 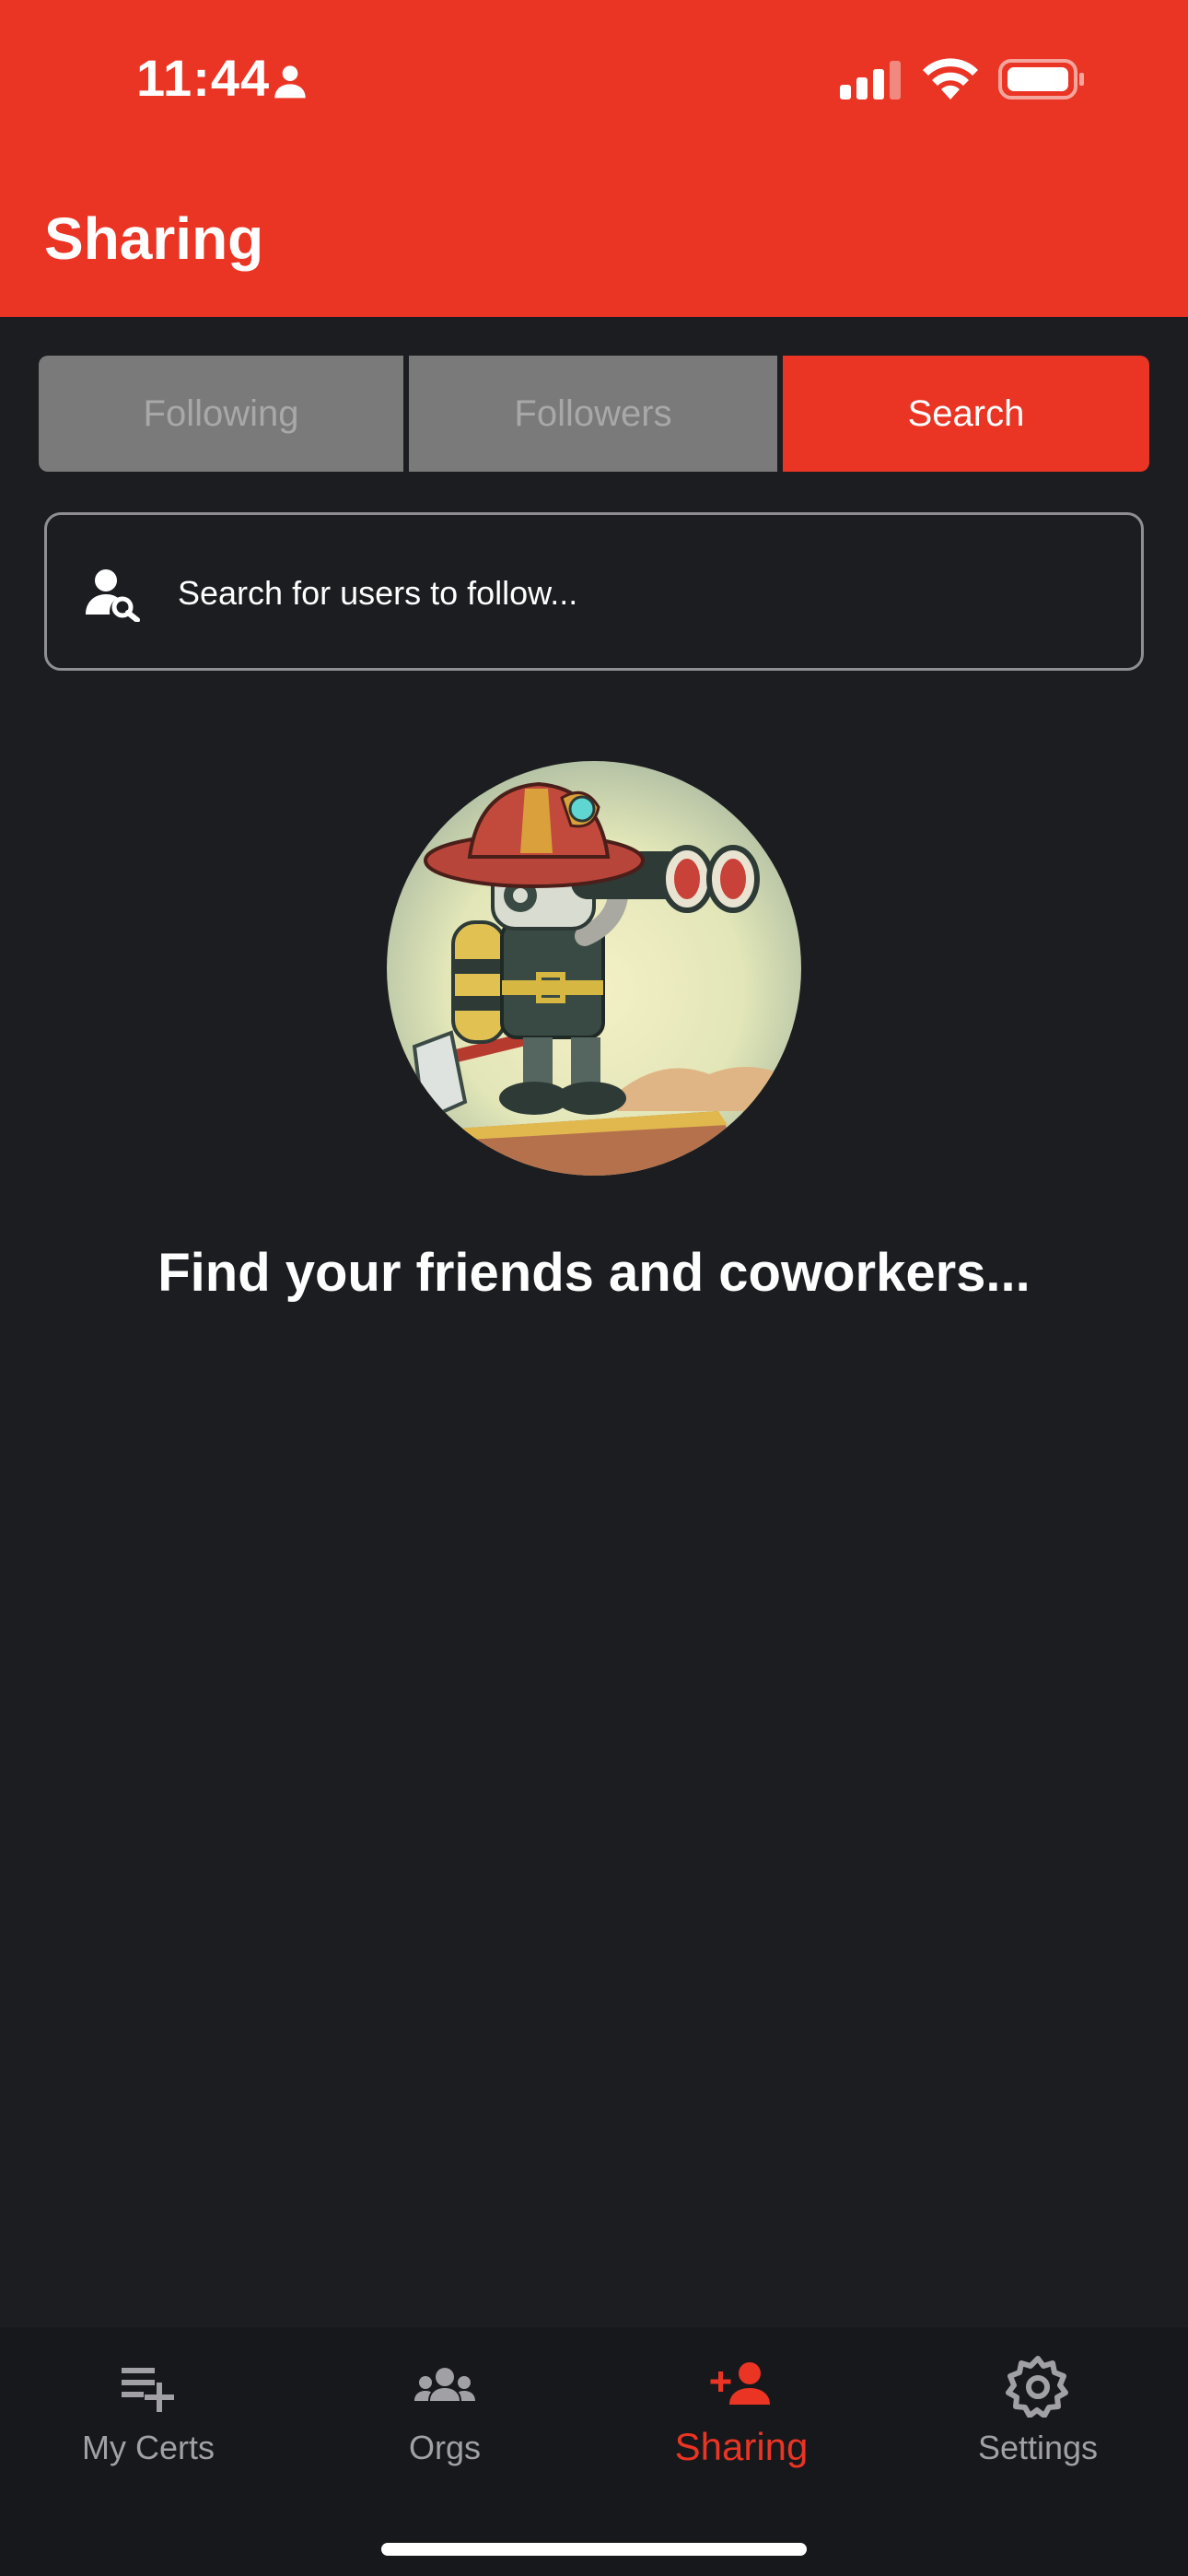 I want to click on nav-label-orgs: Orgs, so click(x=444, y=2447).